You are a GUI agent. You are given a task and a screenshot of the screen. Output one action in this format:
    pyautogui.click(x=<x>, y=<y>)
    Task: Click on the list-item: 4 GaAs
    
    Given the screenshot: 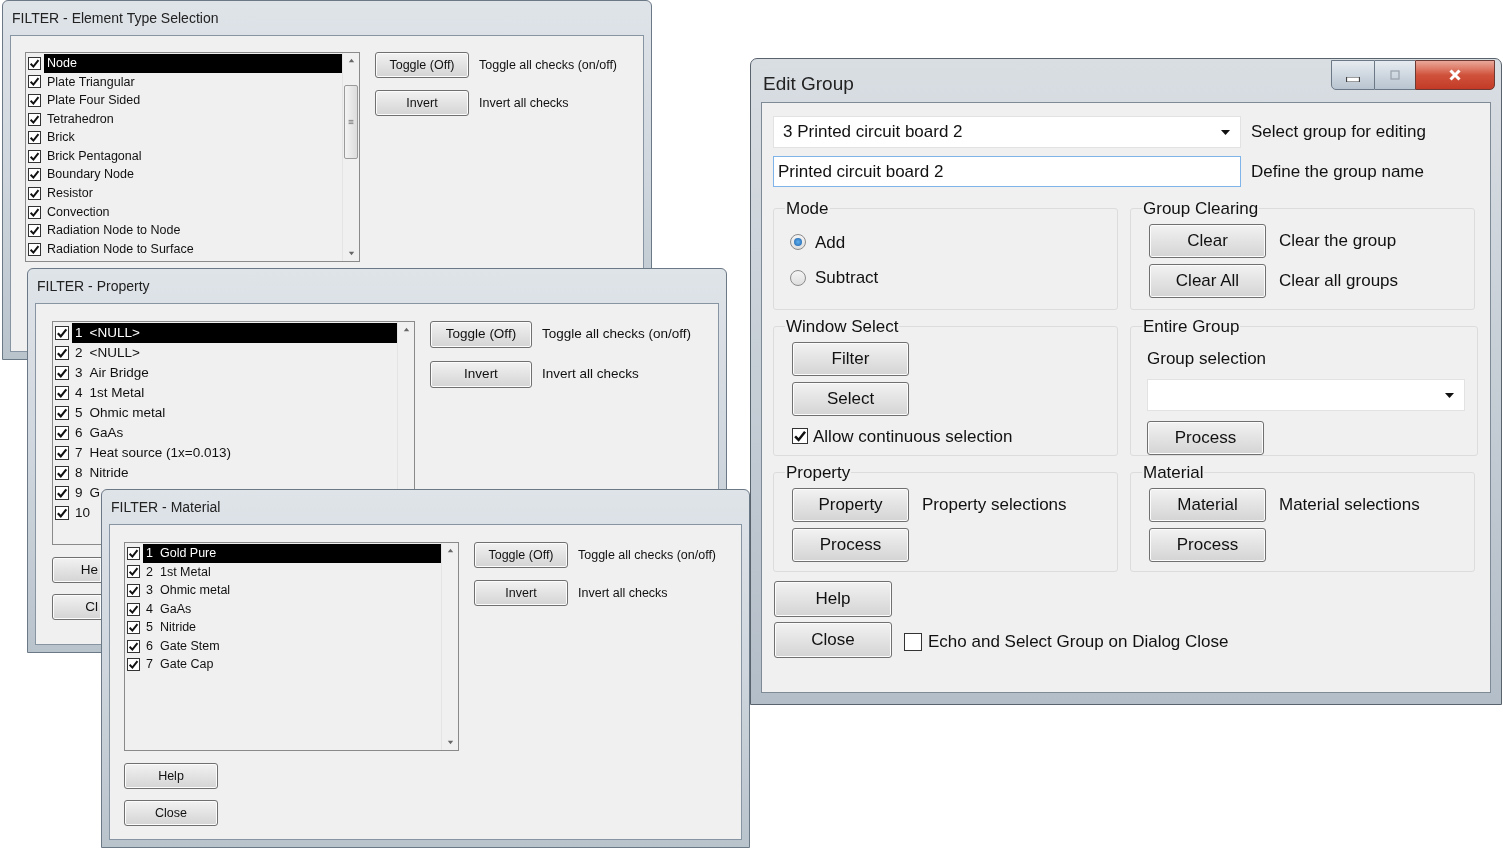 What is the action you would take?
    pyautogui.click(x=292, y=609)
    